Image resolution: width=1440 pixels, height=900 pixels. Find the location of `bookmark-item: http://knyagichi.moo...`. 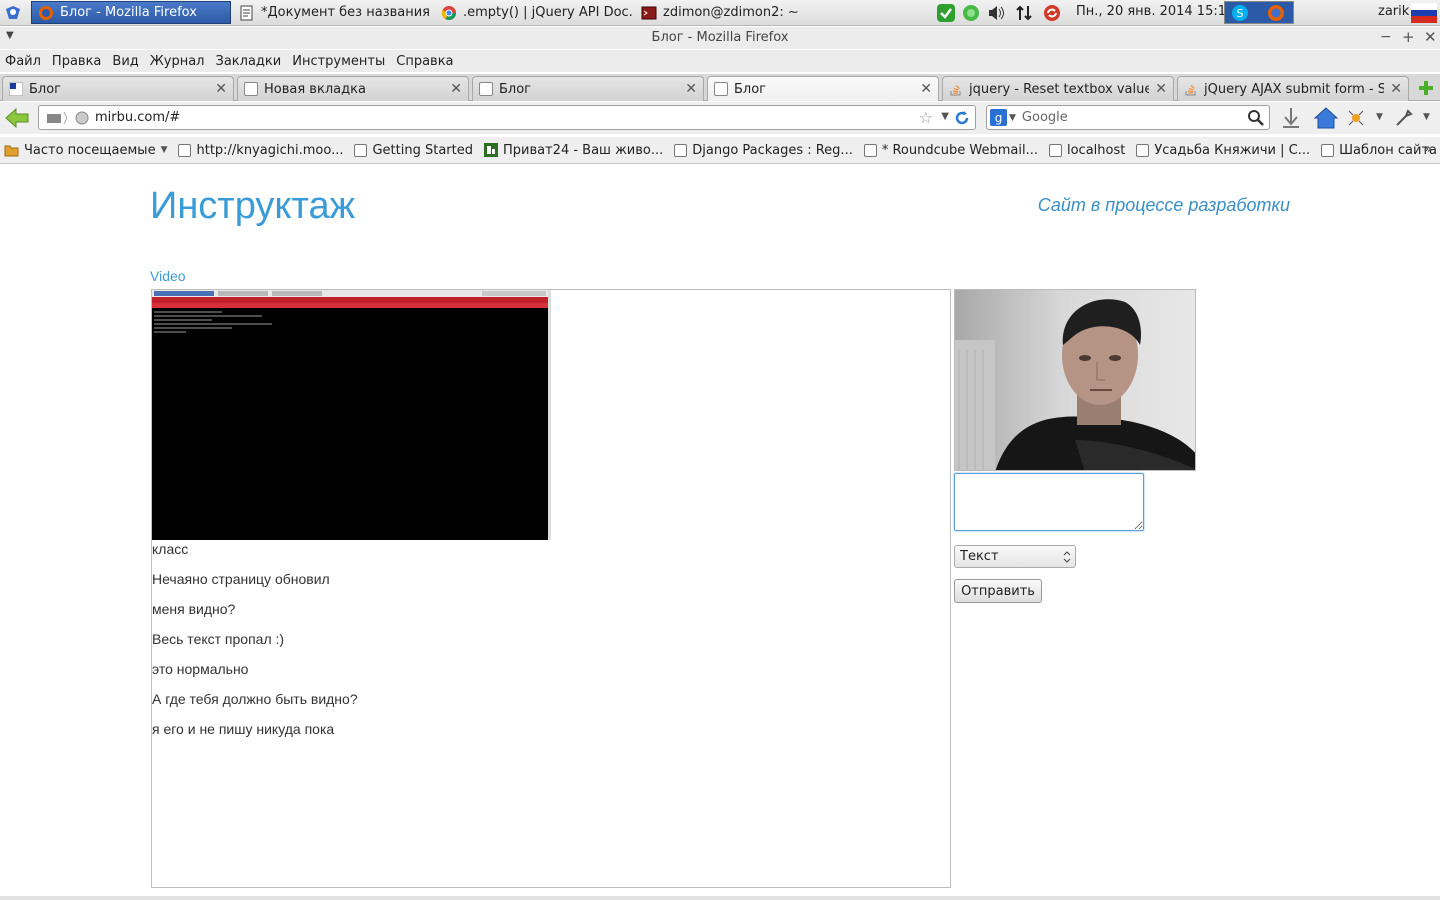

bookmark-item: http://knyagichi.moo... is located at coordinates (260, 150).